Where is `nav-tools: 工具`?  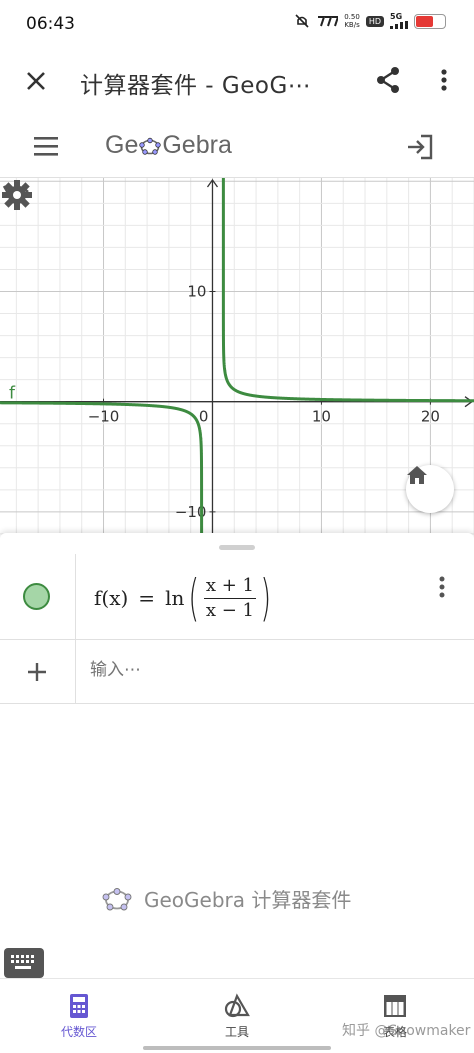
nav-tools: 工具 is located at coordinates (237, 1016).